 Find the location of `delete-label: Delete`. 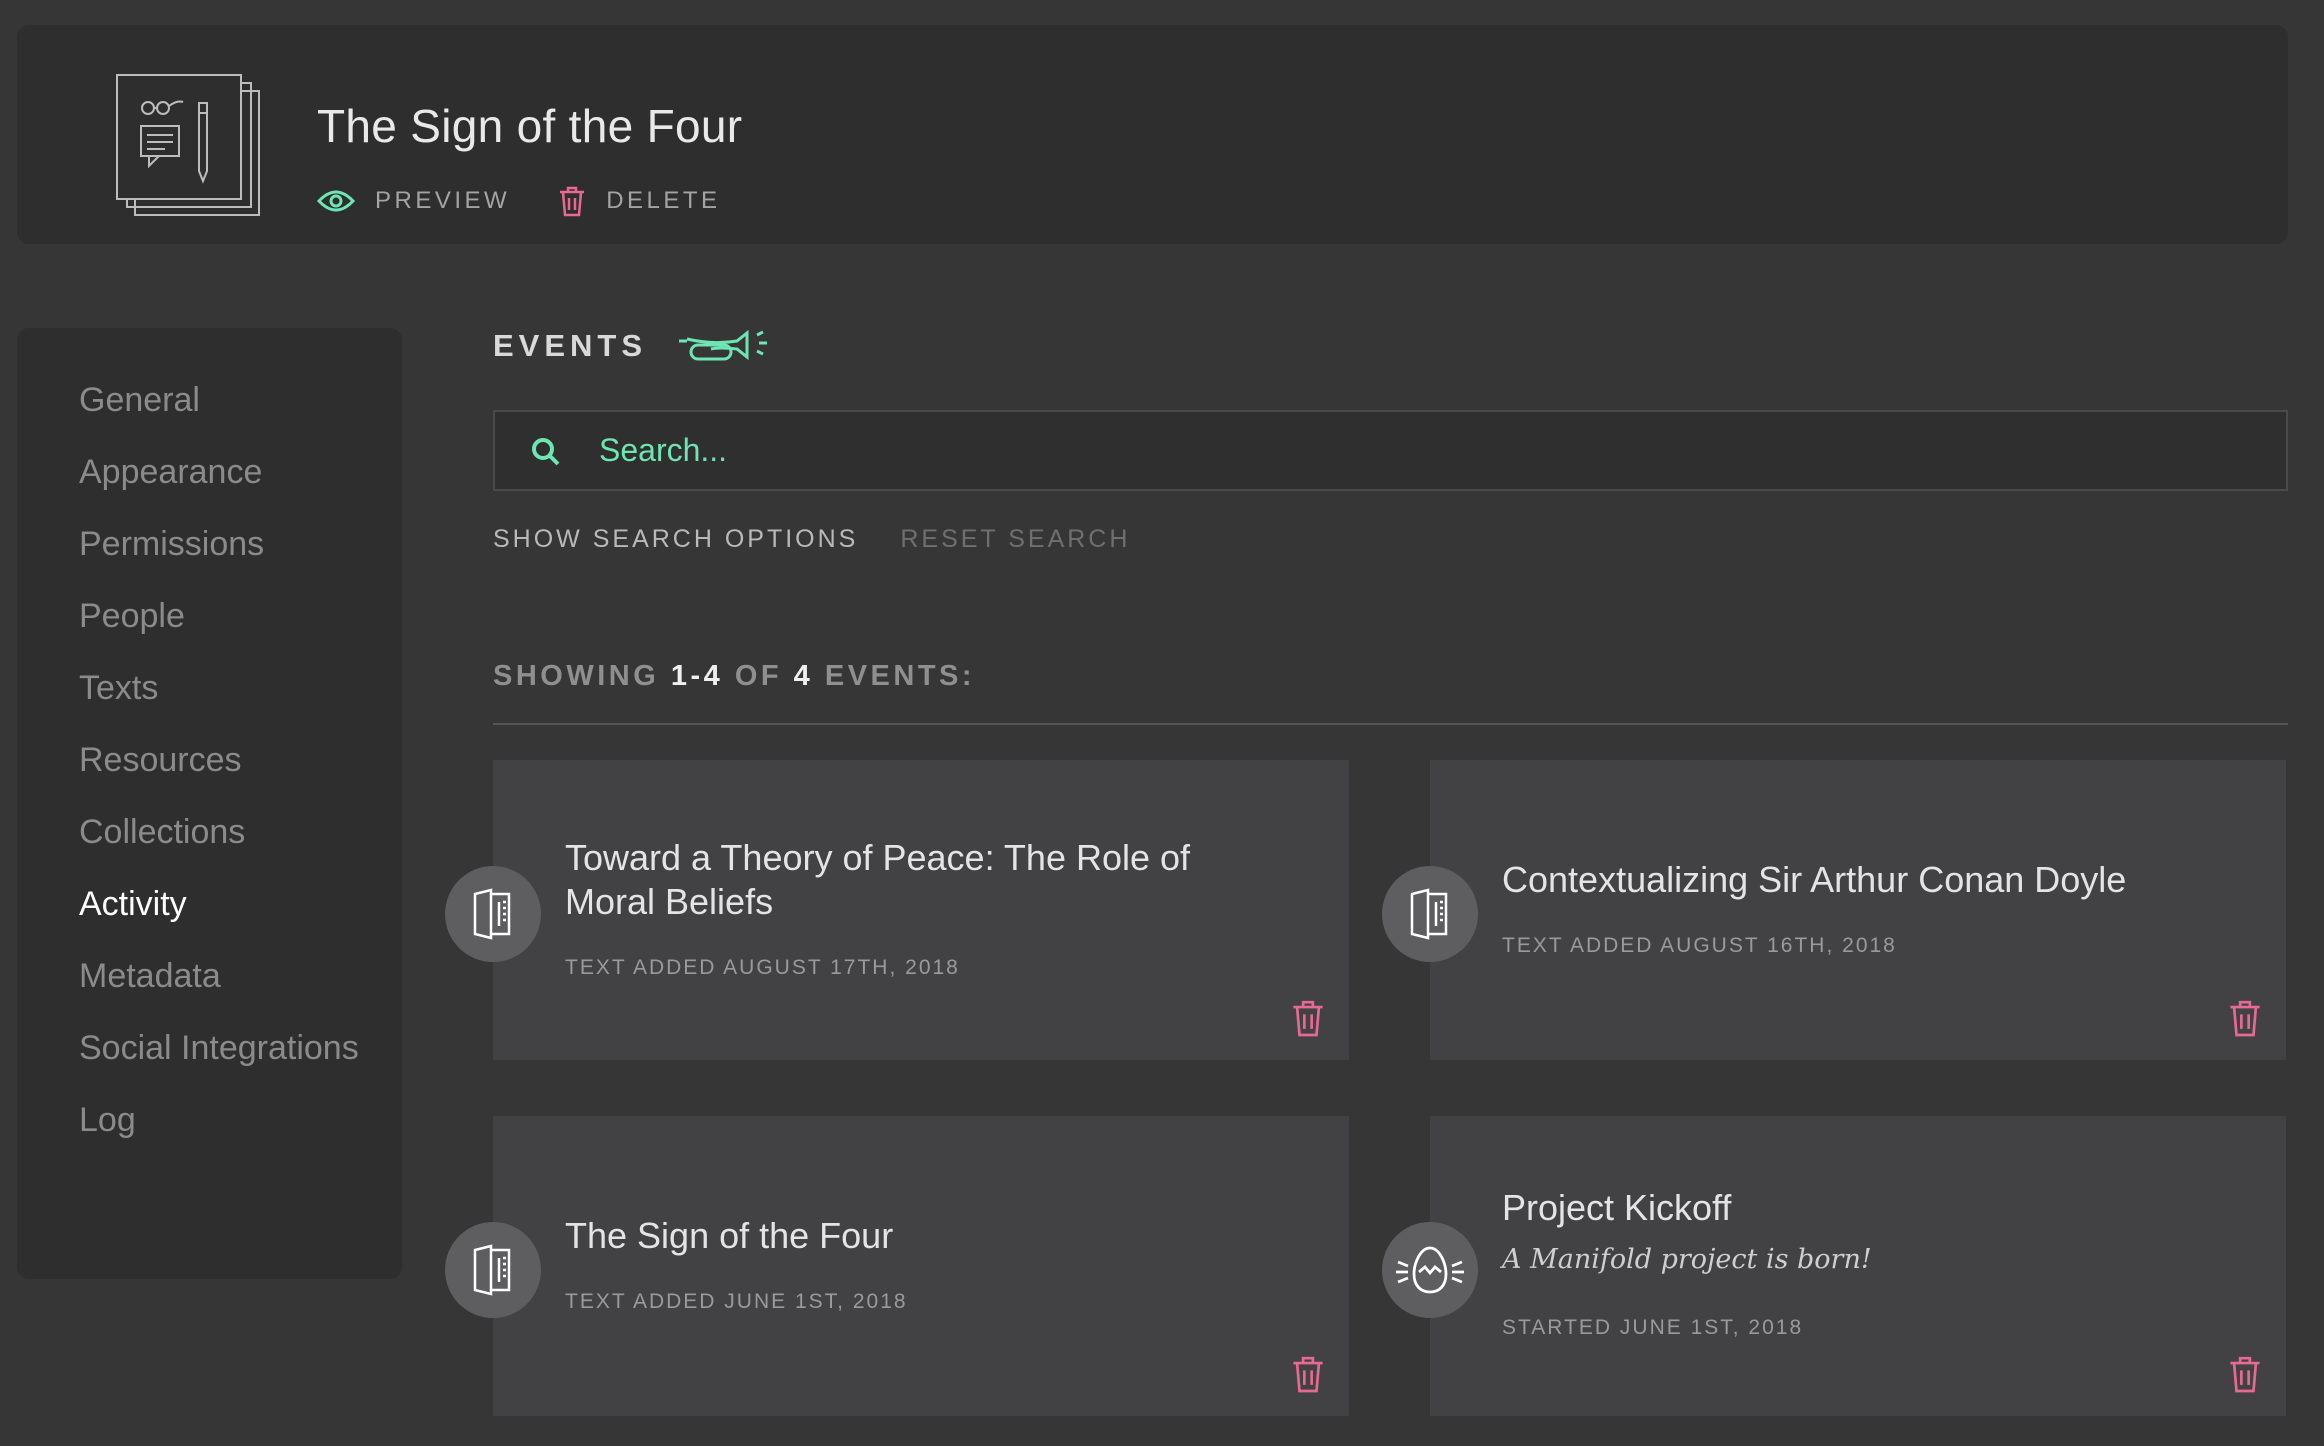

delete-label: Delete is located at coordinates (663, 200).